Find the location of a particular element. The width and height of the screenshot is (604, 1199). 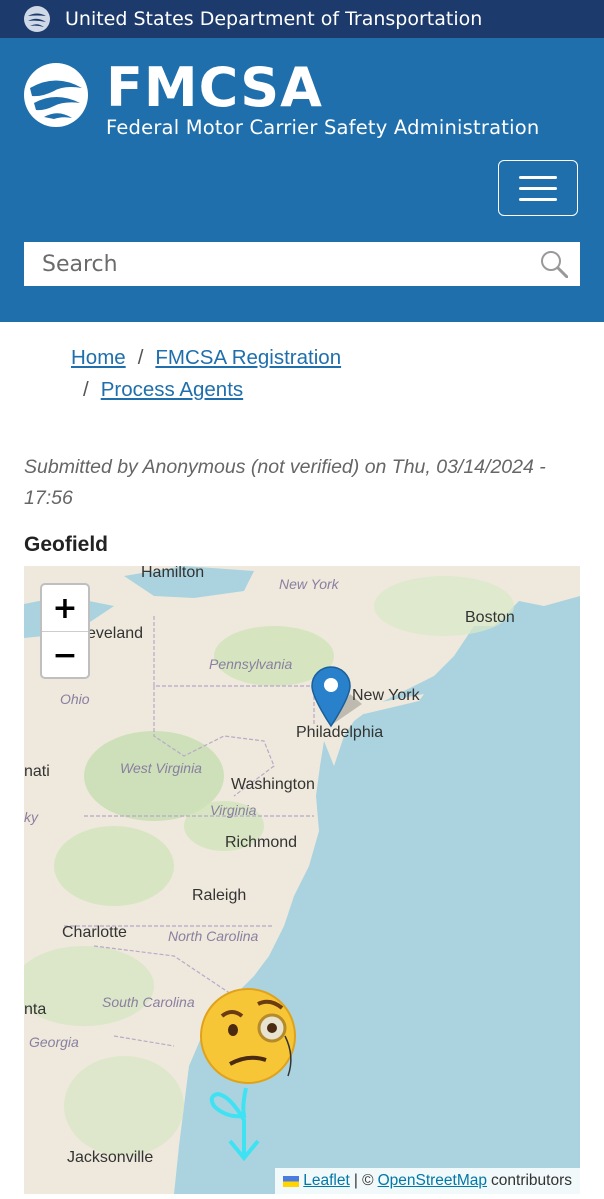

map-label-state: New York is located at coordinates (309, 584).